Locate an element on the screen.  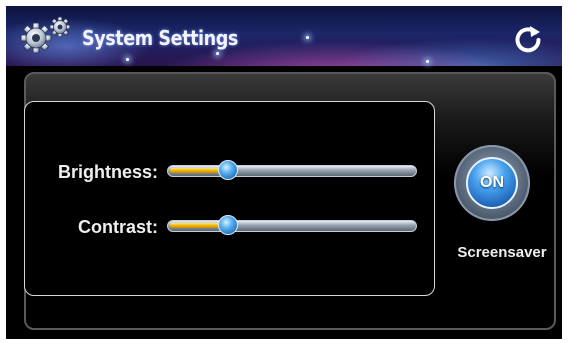
brightness-row: Brightness: is located at coordinates (229, 173).